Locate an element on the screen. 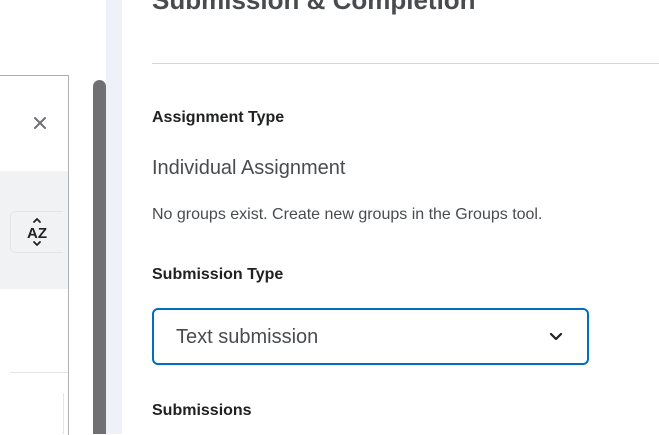 The width and height of the screenshot is (659, 435). close-button is located at coordinates (40, 123).